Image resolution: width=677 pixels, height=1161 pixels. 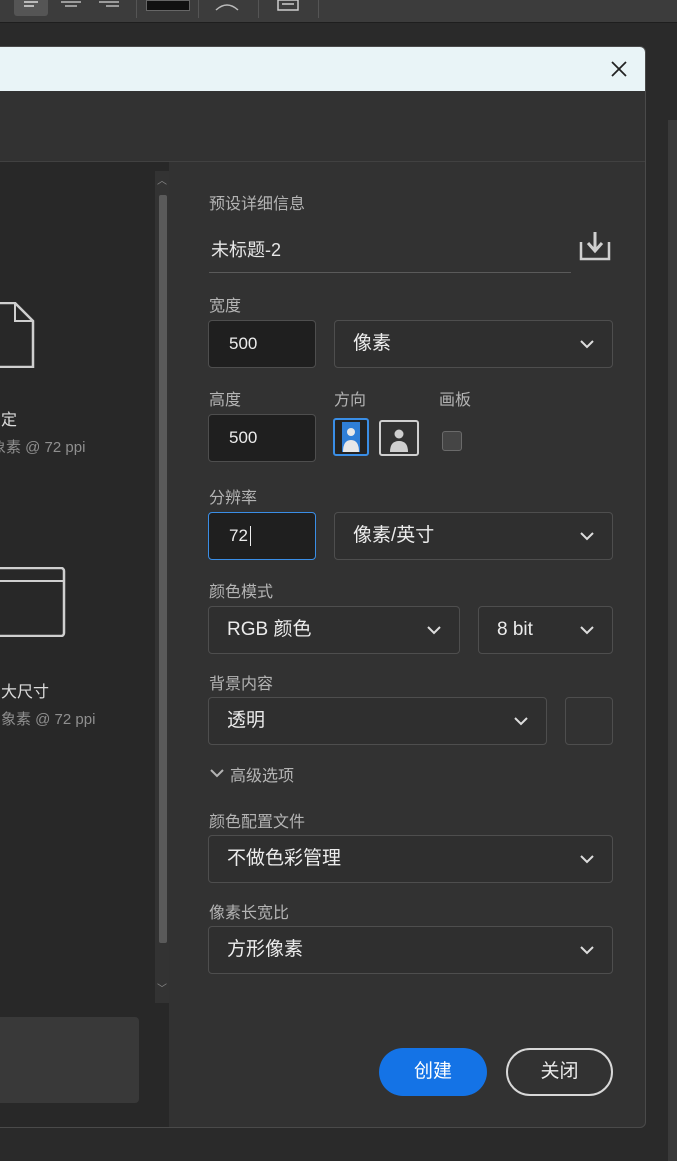 What do you see at coordinates (243, 437) in the screenshot?
I see `height-value: 500` at bounding box center [243, 437].